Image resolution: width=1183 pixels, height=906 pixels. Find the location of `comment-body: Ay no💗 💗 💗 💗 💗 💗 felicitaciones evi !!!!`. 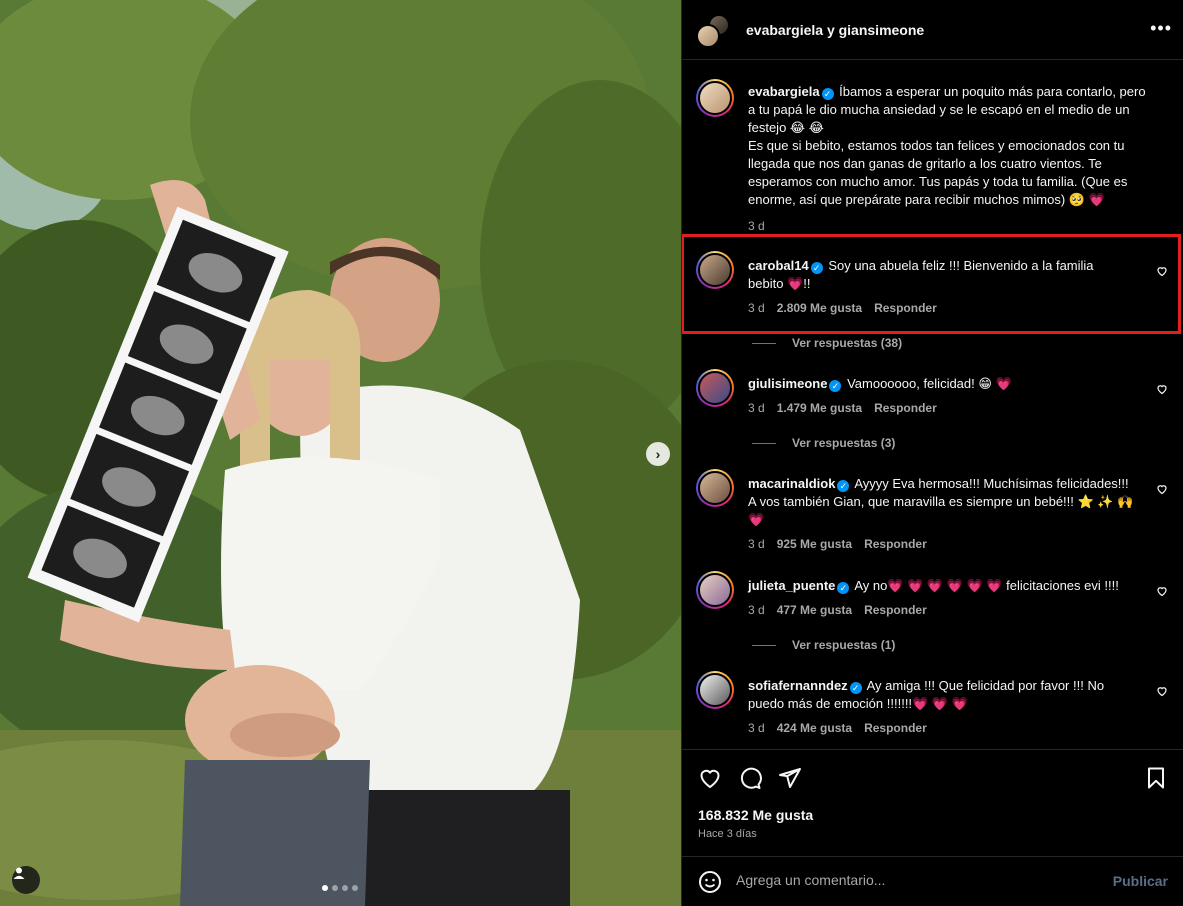

comment-body: Ay no💗 💗 💗 💗 💗 💗 felicitaciones evi !!!! is located at coordinates (985, 585).